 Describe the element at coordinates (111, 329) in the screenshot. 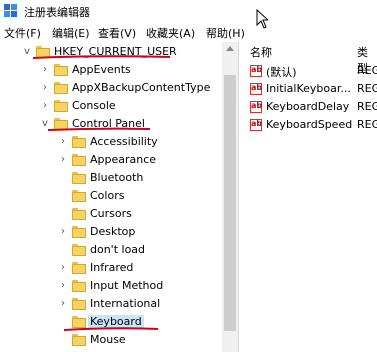

I see `underline-keyboard` at that location.